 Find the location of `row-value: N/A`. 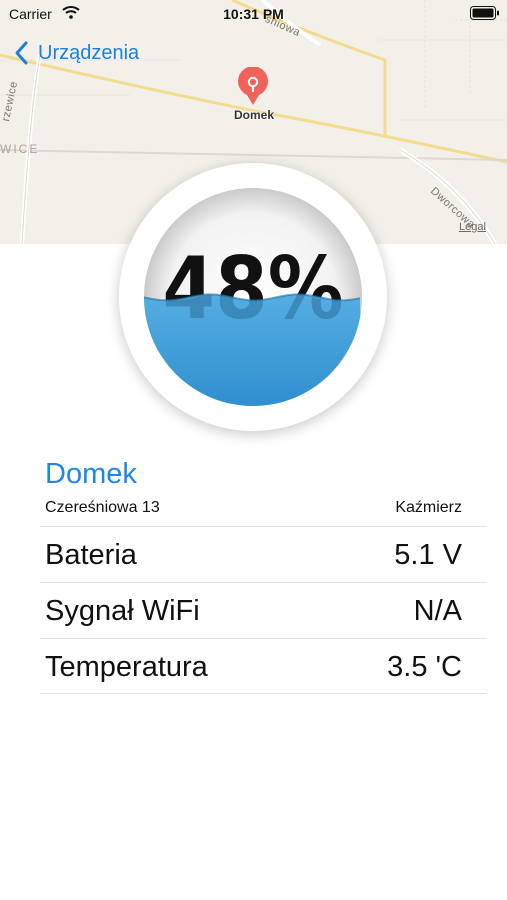

row-value: N/A is located at coordinates (437, 611).